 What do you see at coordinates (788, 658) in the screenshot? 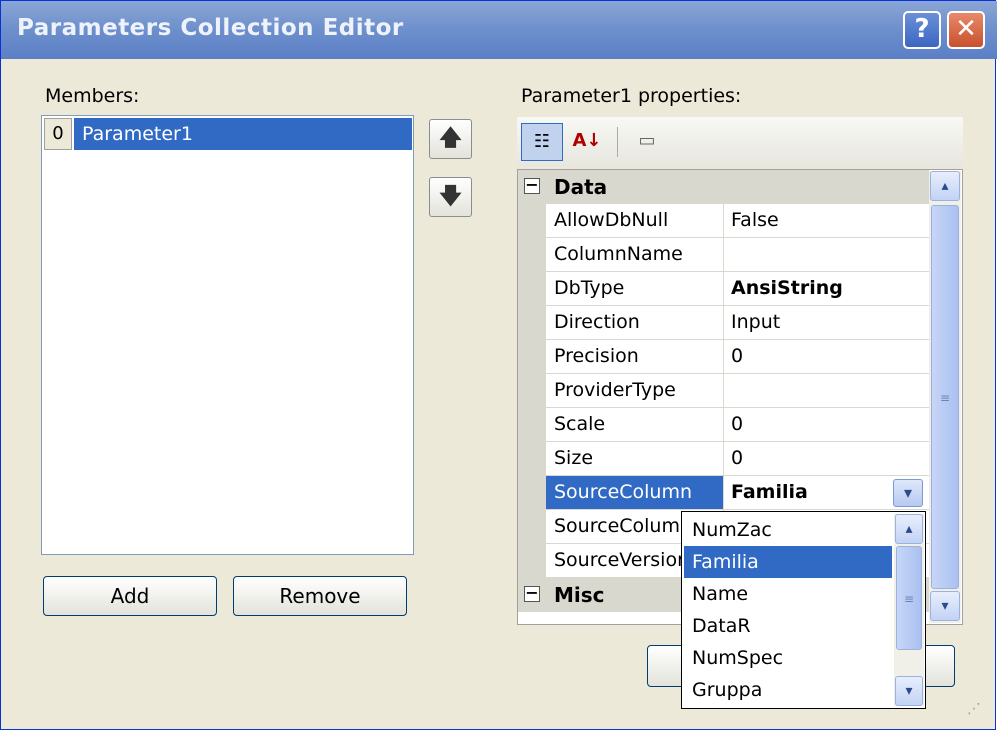
I see `list-item: NumSpec` at bounding box center [788, 658].